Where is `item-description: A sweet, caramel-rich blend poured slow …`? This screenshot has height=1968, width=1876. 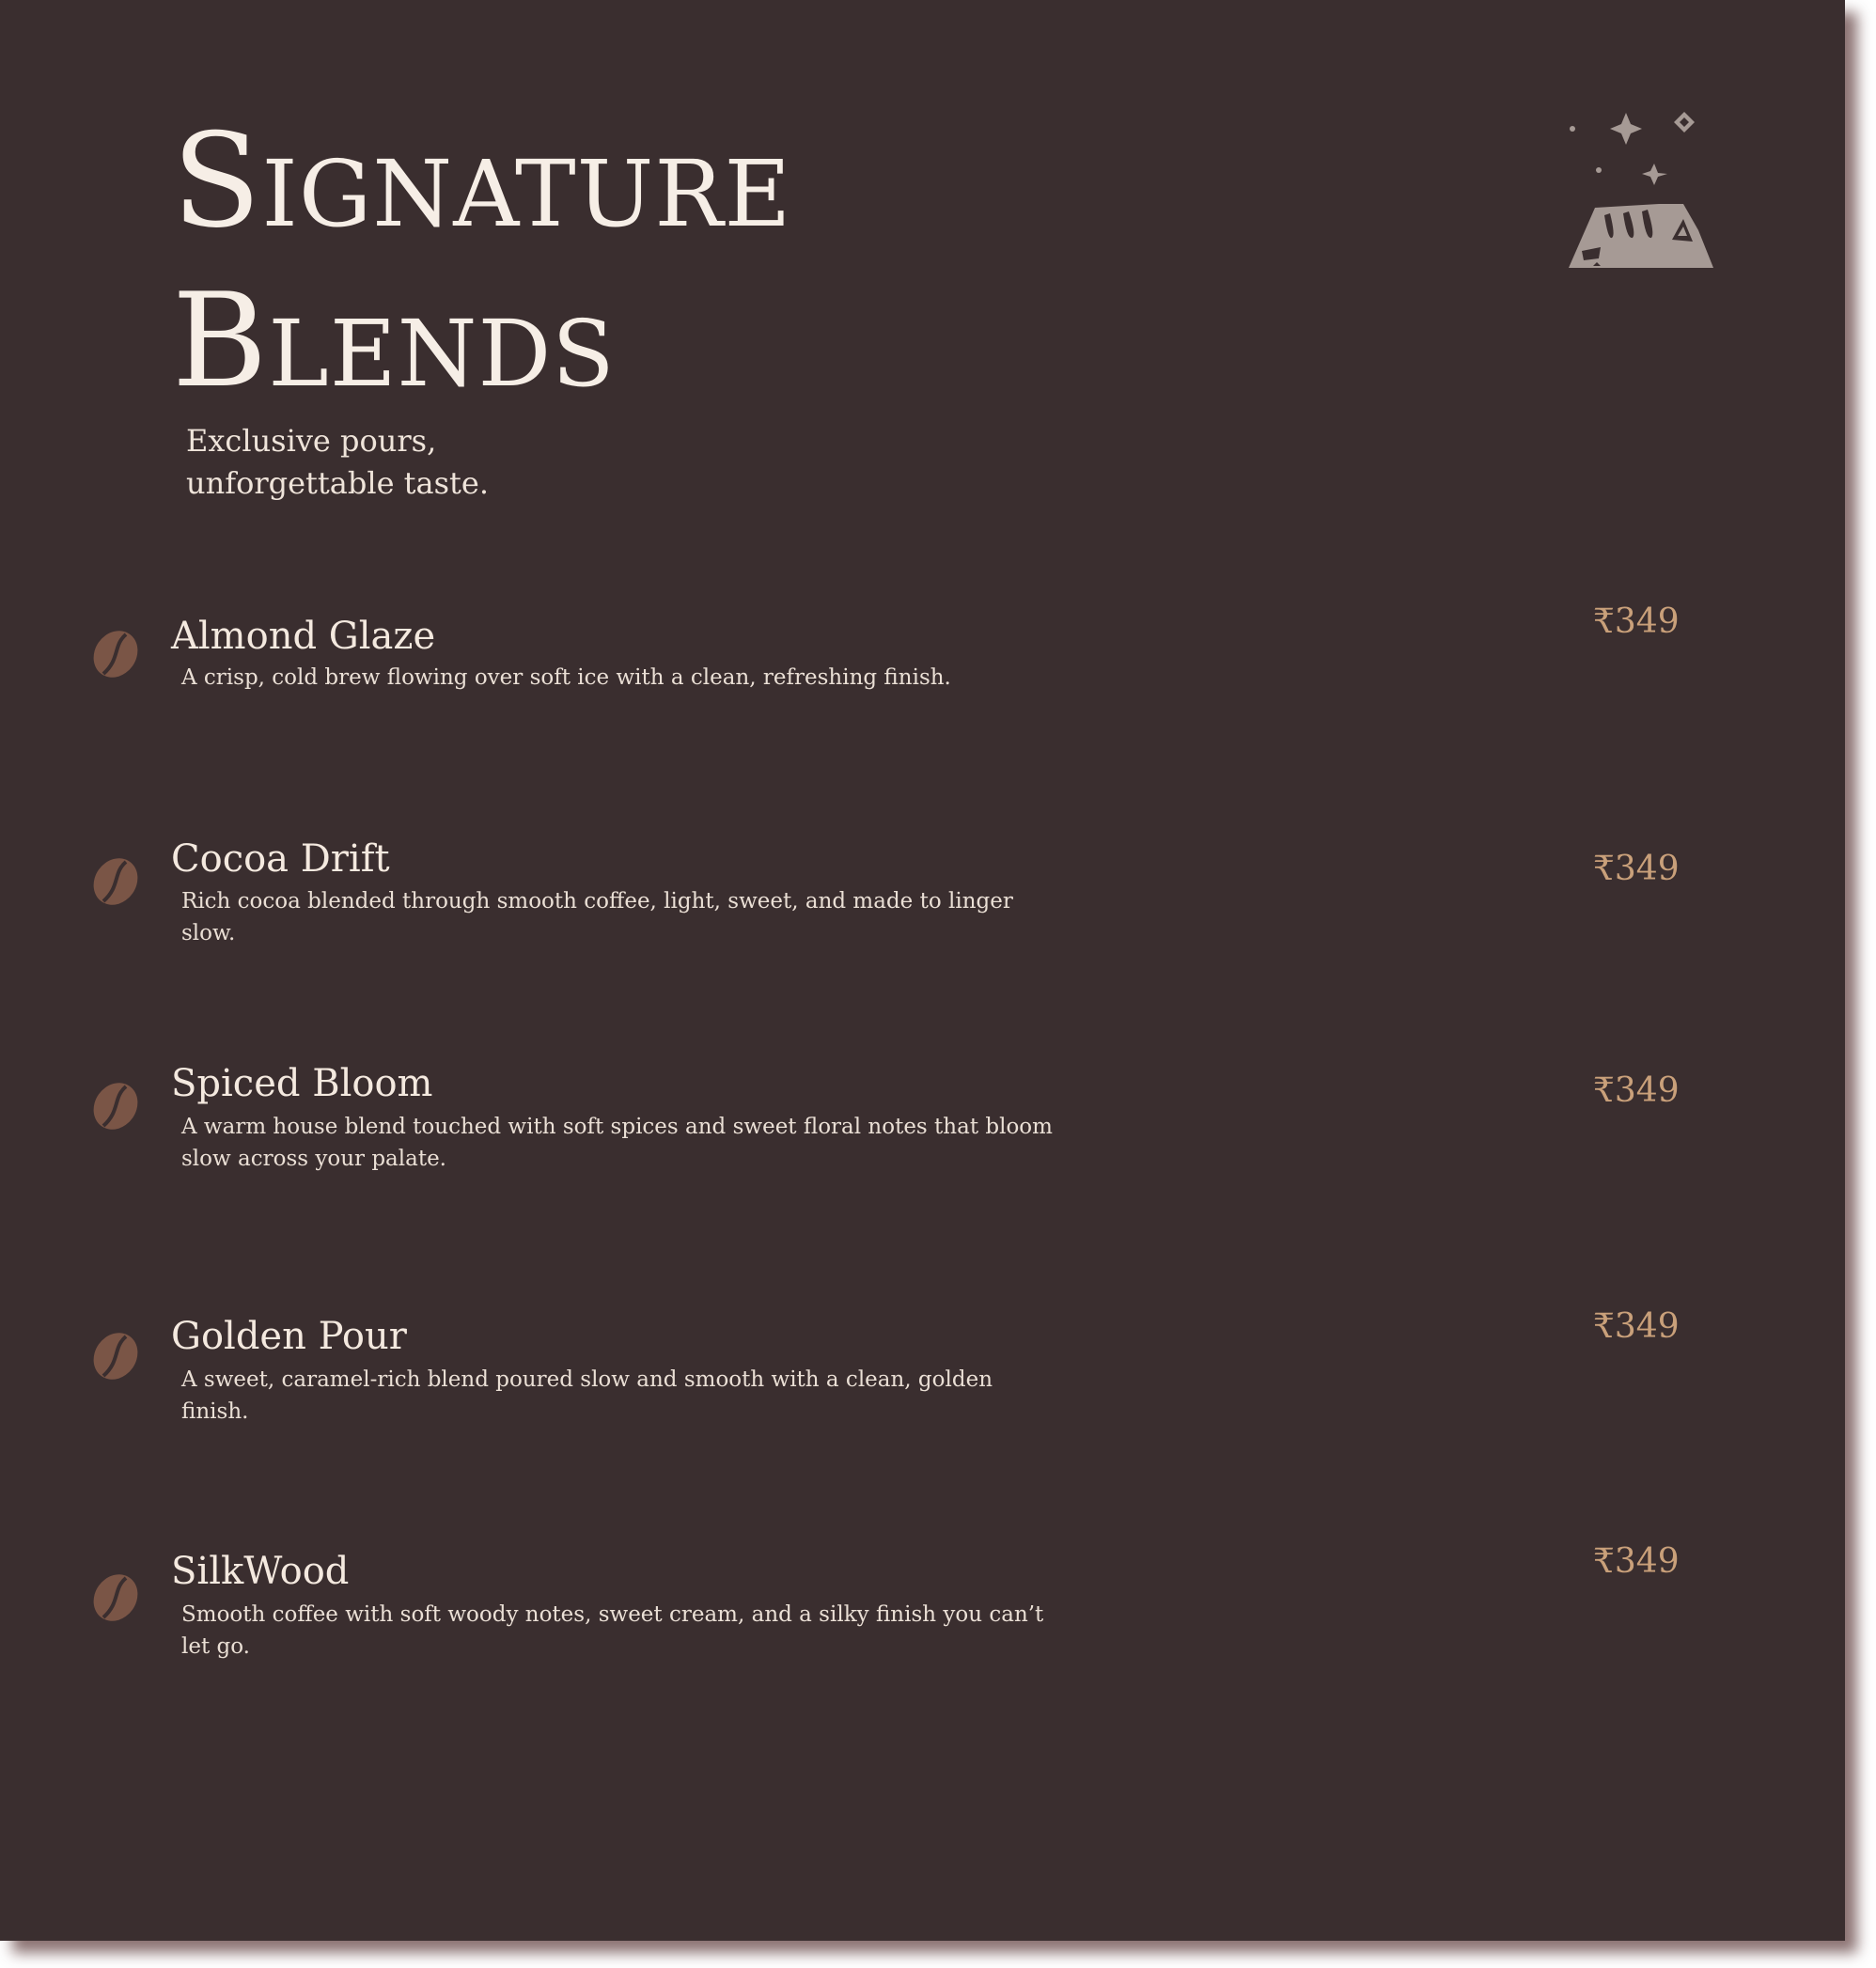
item-description: A sweet, caramel-rich blend poured slow … is located at coordinates (587, 1395).